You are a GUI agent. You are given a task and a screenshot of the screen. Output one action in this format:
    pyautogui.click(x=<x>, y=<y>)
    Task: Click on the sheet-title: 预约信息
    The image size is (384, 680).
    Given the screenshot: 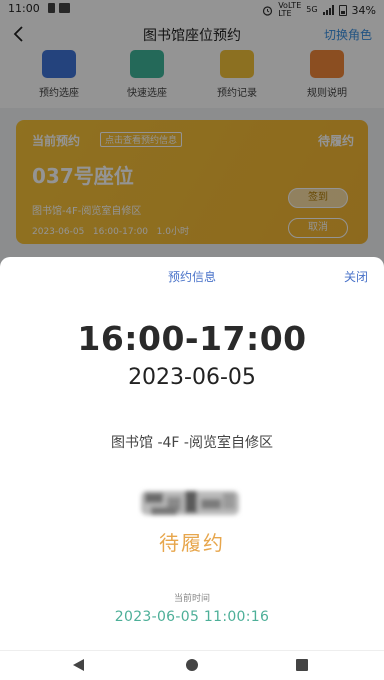 What is the action you would take?
    pyautogui.click(x=191, y=277)
    